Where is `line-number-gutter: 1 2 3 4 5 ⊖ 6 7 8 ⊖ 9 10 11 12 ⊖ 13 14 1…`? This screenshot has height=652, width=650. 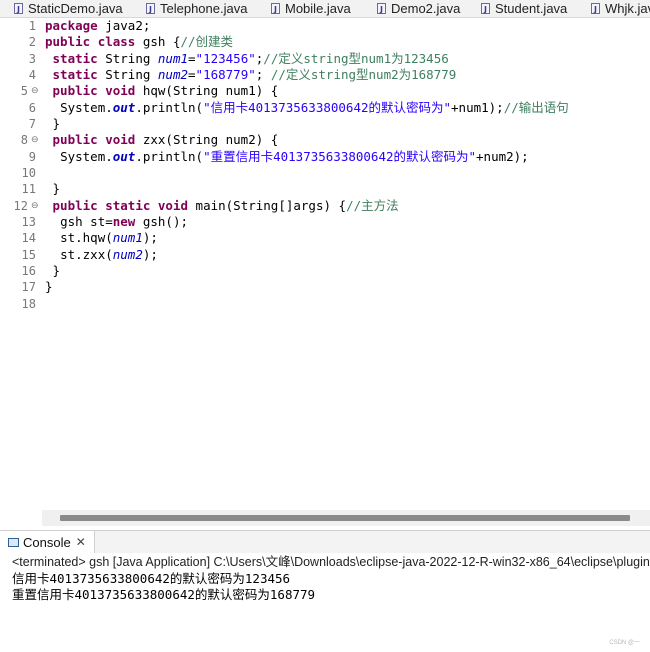
line-number-gutter: 1 2 3 4 5 ⊖ 6 7 8 ⊖ 9 10 11 12 ⊖ 13 14 1… is located at coordinates (21, 272).